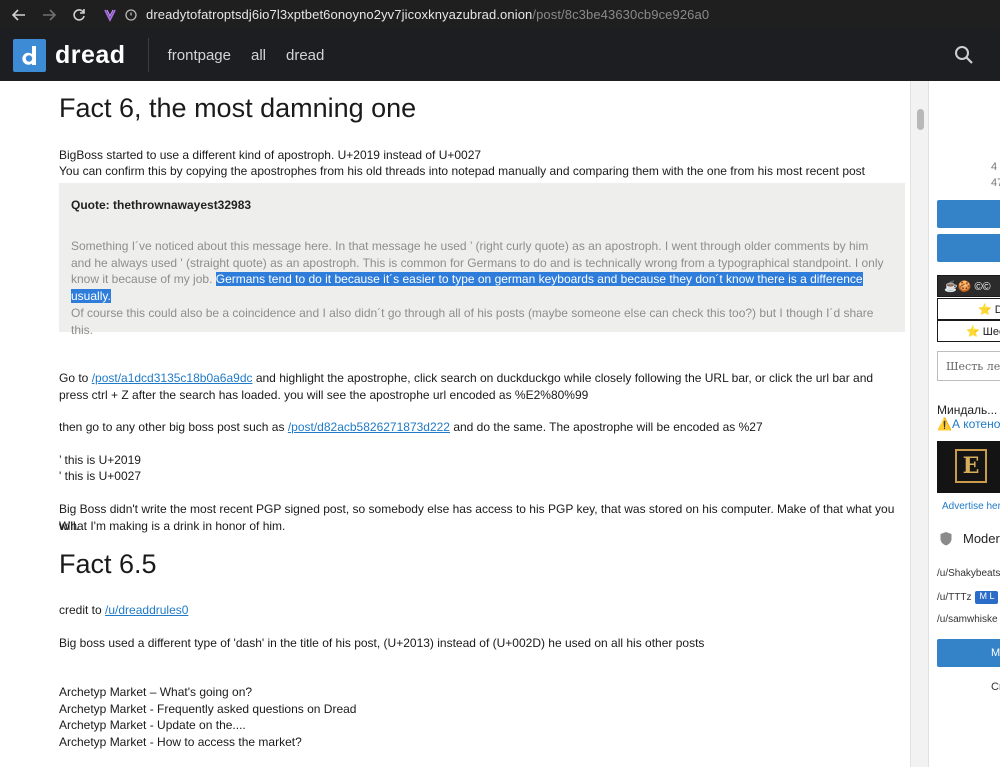  Describe the element at coordinates (981, 538) in the screenshot. I see `moderators-label: Moder` at that location.